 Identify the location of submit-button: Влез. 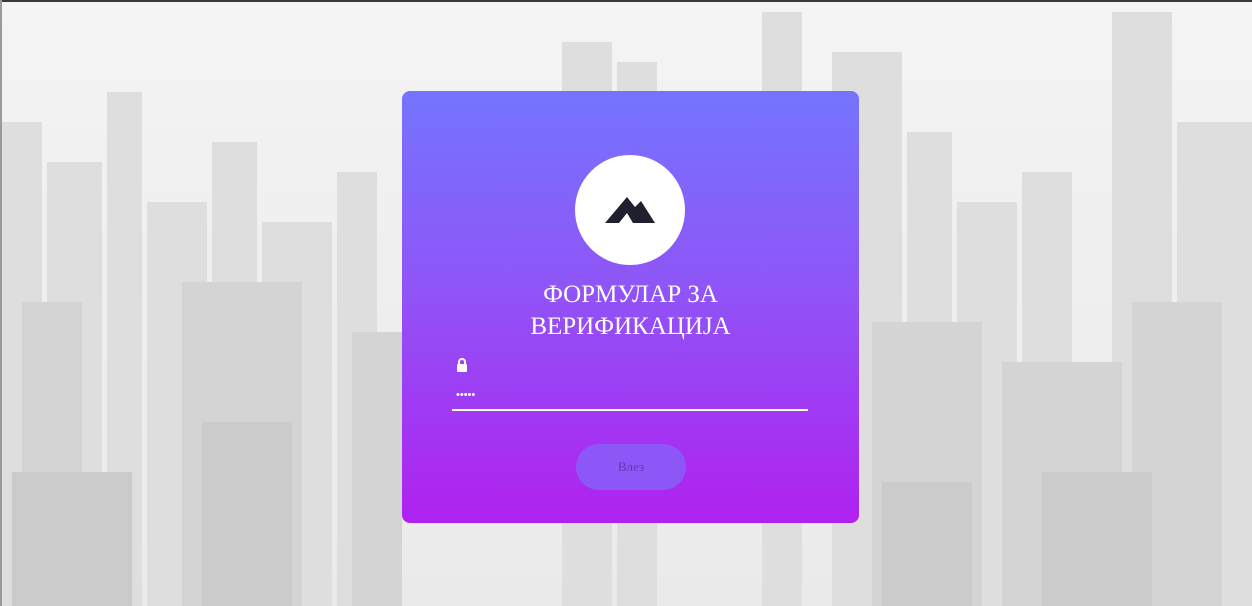
(631, 467).